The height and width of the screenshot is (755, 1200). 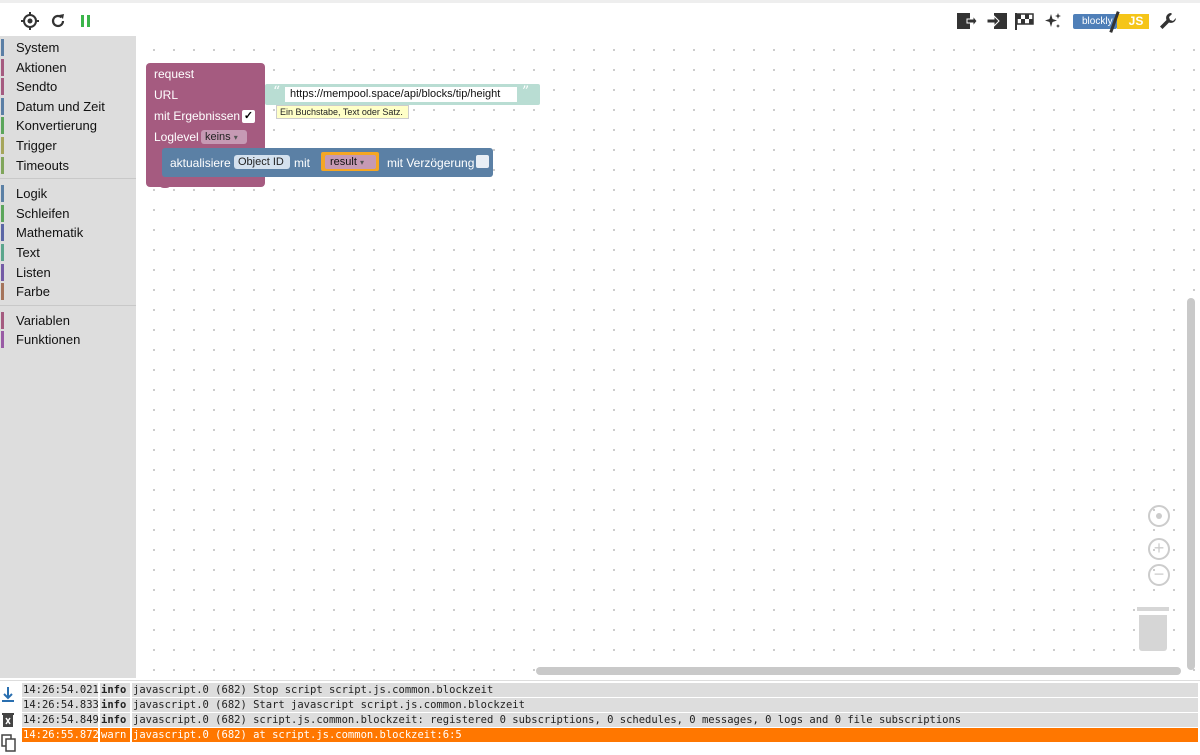 I want to click on sidebar-item-variablen: Variablen, so click(x=68, y=320).